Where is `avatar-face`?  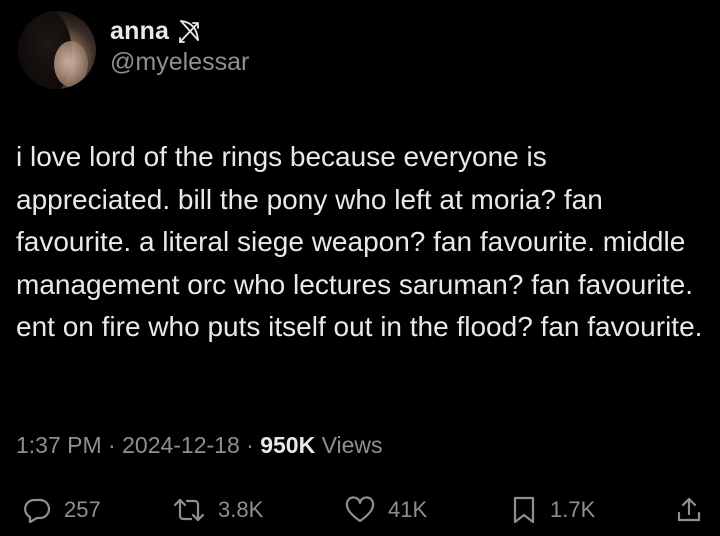
avatar-face is located at coordinates (71, 64).